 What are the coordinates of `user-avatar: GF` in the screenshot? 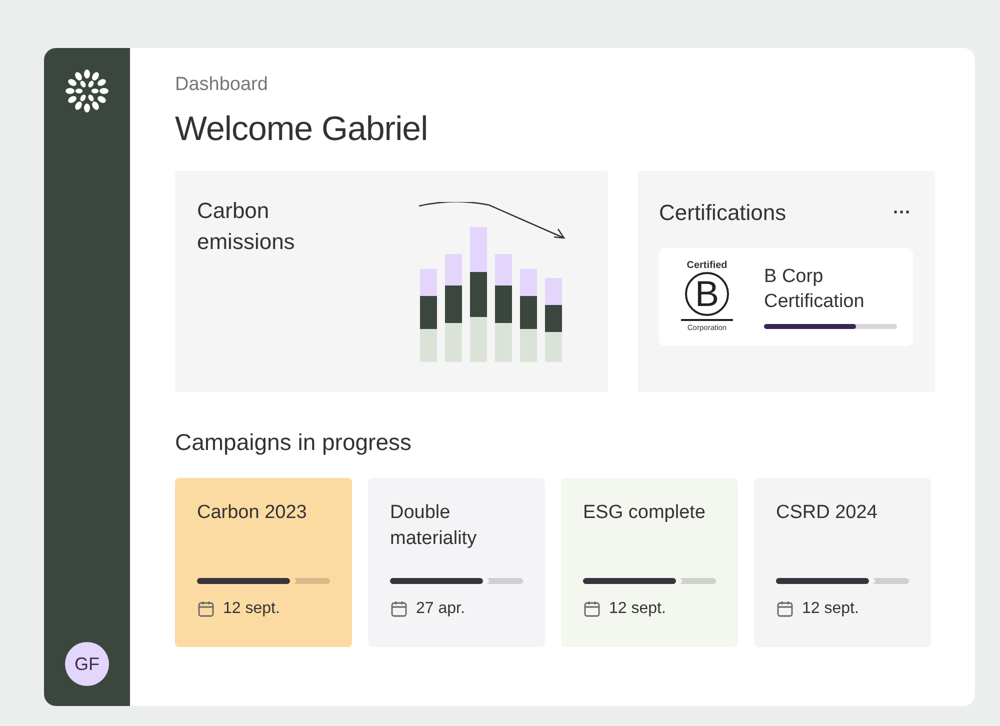 It's located at (87, 664).